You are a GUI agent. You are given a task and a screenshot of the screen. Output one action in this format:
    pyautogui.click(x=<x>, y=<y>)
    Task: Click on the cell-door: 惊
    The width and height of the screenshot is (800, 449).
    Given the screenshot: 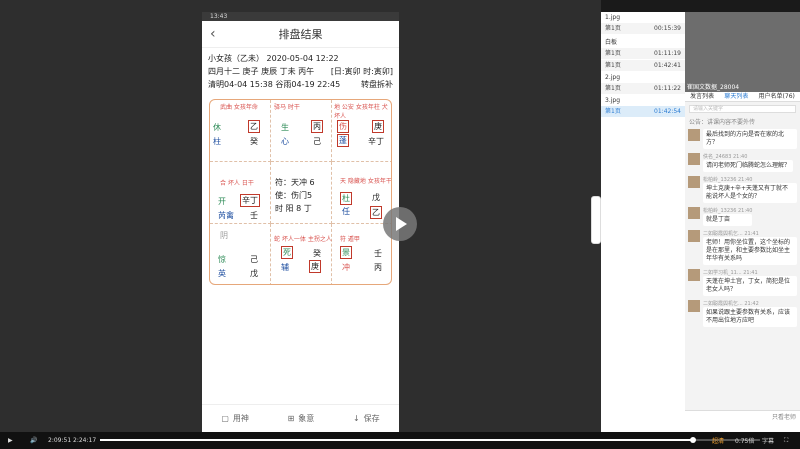 What is the action you would take?
    pyautogui.click(x=222, y=259)
    